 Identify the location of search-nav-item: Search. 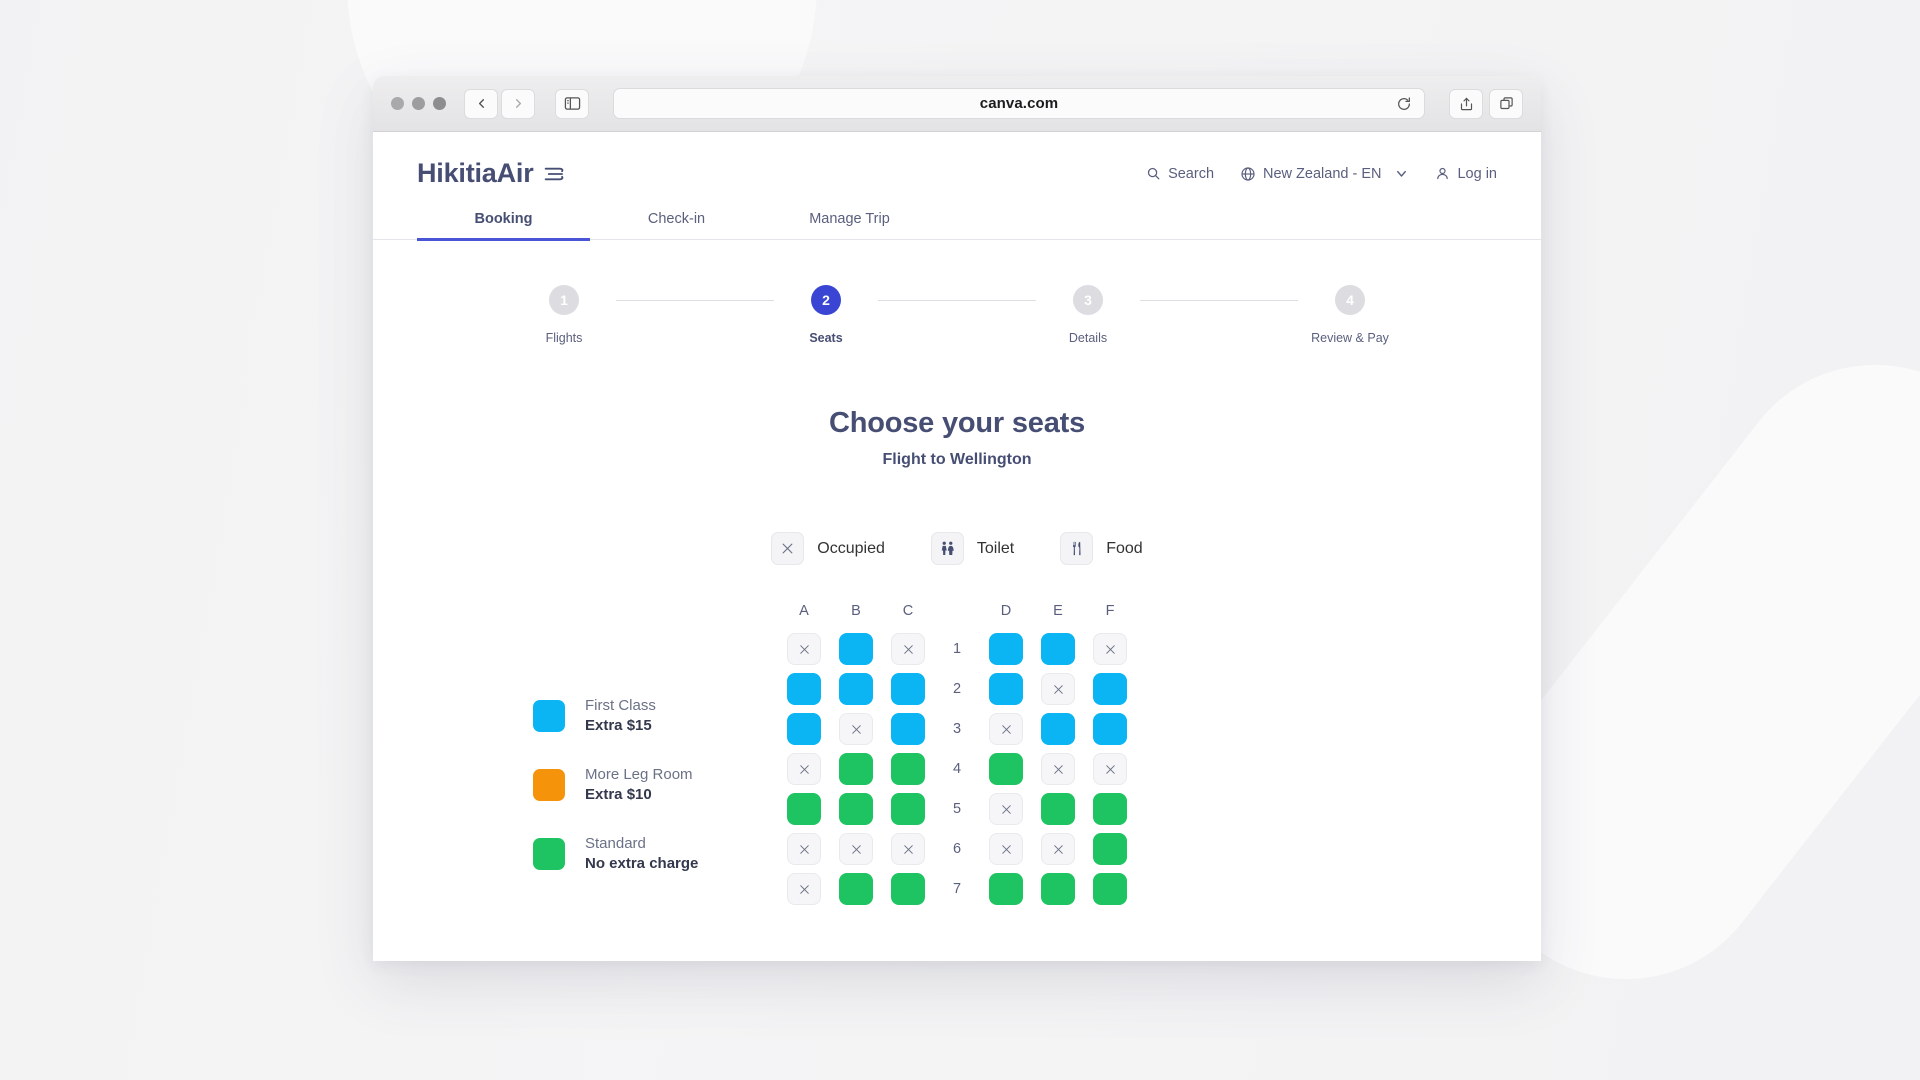
(1180, 174).